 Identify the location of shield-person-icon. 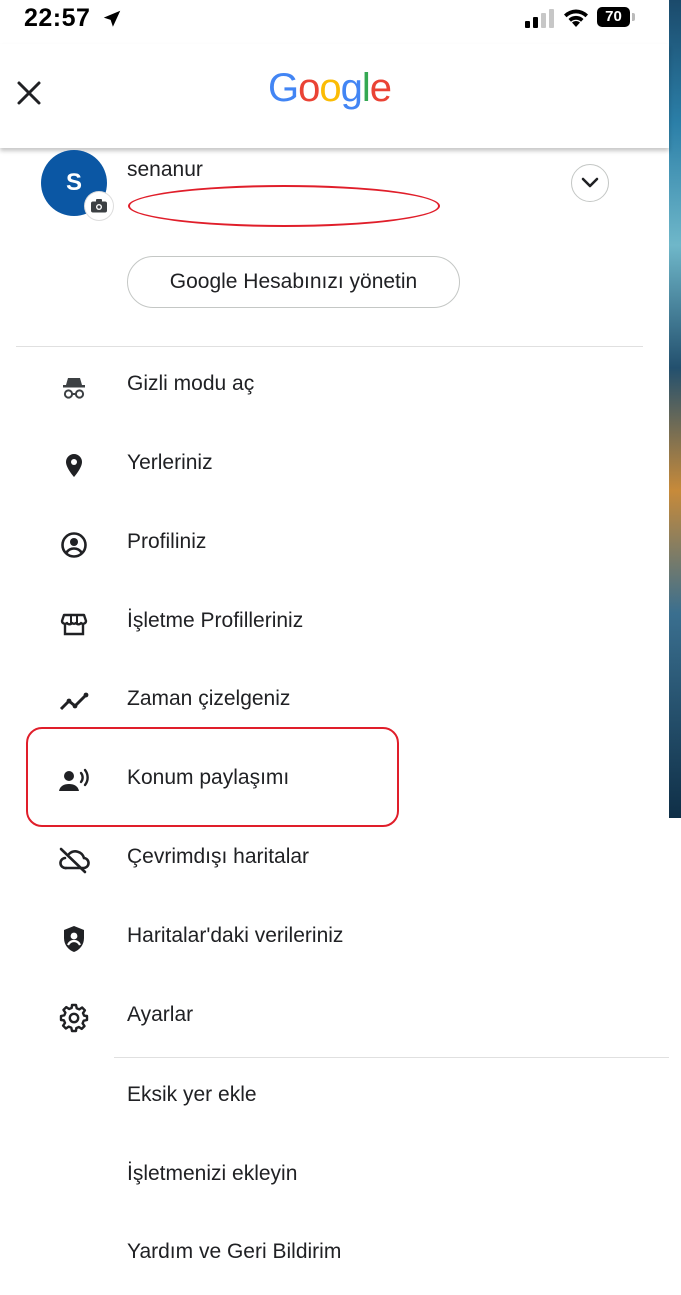
(74, 939).